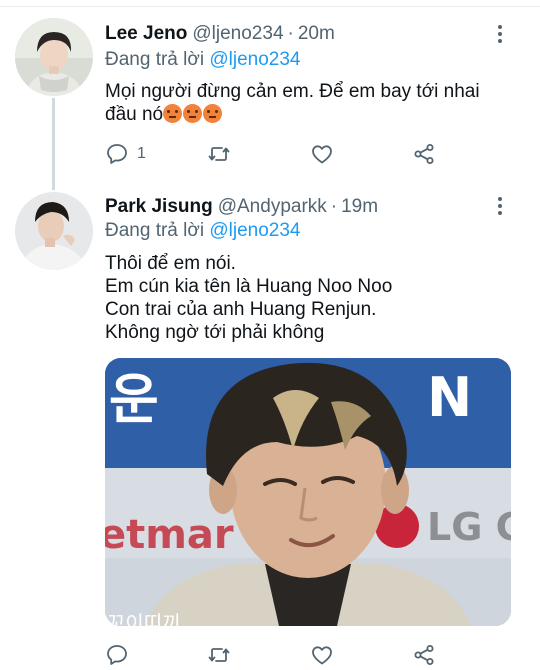 This screenshot has height=670, width=540. Describe the element at coordinates (134, 114) in the screenshot. I see `tweet-text-line: đầu nó` at that location.